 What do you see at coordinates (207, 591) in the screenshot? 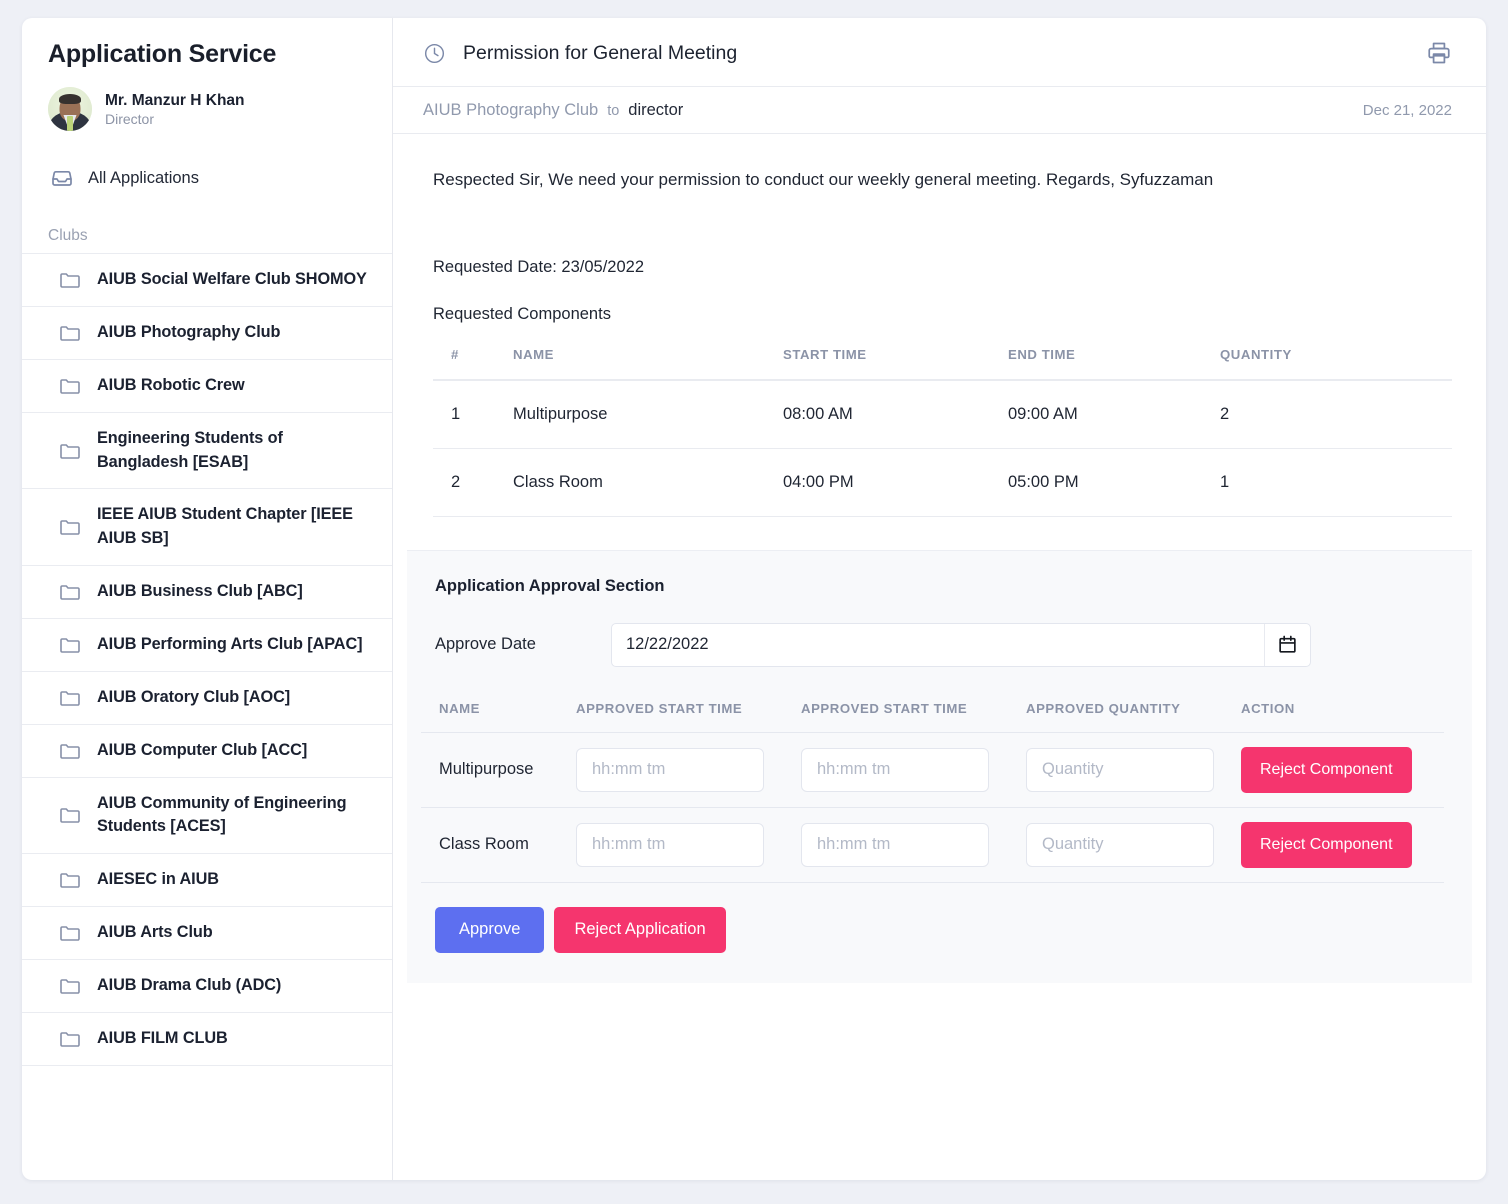
I see `sidebar-club-item: AIUB Business Club [ABC]` at bounding box center [207, 591].